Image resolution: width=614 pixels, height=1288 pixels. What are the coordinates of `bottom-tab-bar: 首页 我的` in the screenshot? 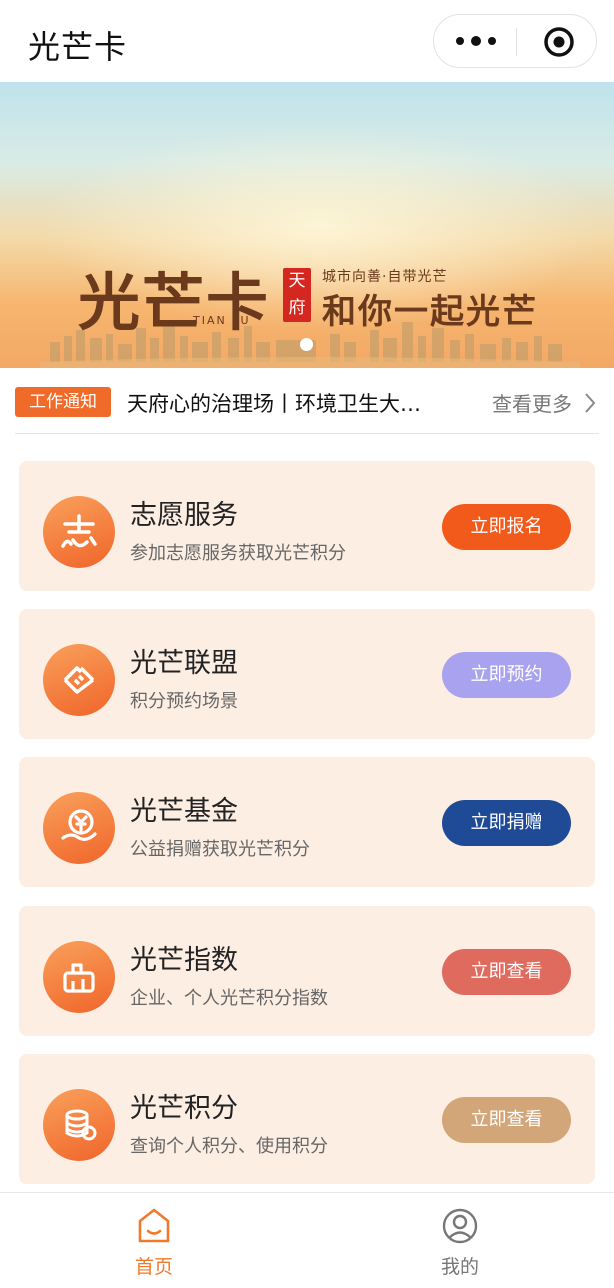 It's located at (307, 1240).